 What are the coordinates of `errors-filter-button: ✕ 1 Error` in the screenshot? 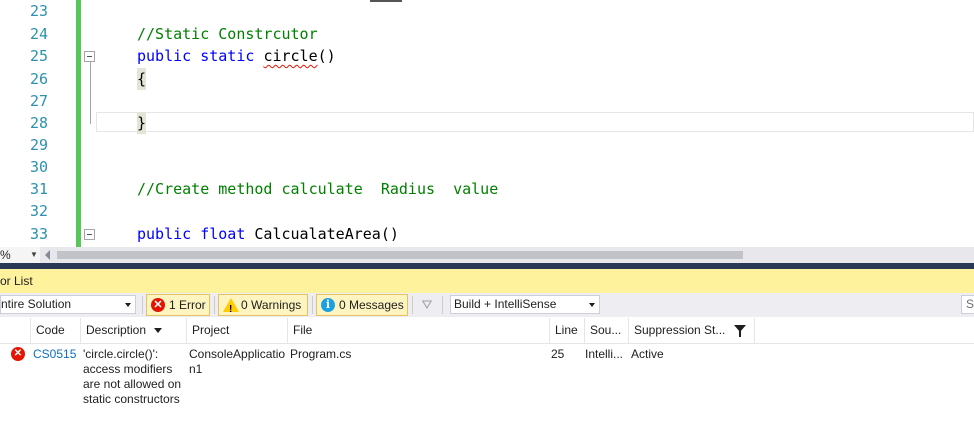 It's located at (178, 305).